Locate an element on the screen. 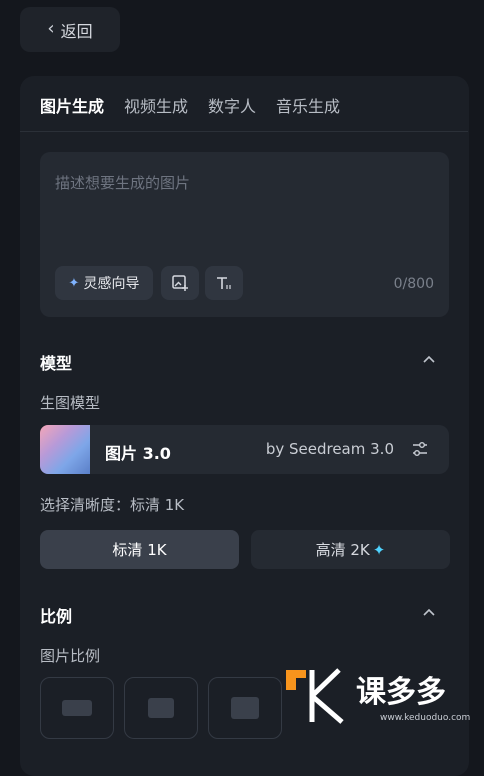  watermark-url: www.keduoduo.com is located at coordinates (425, 718).